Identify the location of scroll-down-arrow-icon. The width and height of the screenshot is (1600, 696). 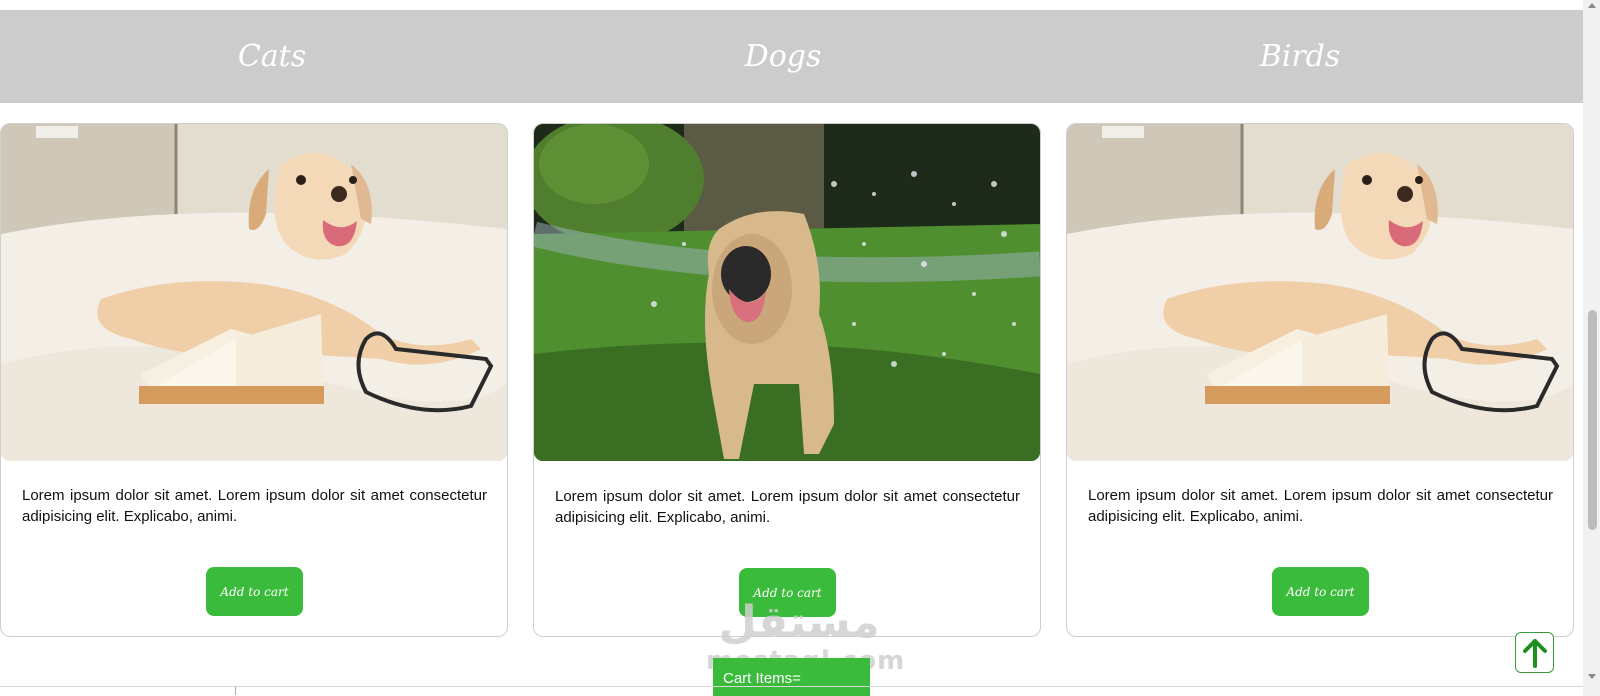
(1592, 676).